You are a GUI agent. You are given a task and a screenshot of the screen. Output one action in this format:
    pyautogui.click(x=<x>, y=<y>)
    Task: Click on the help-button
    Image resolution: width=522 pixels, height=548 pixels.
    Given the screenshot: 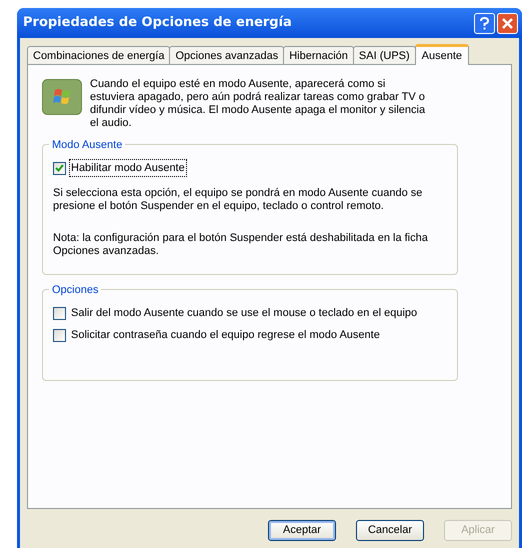 What is the action you would take?
    pyautogui.click(x=484, y=23)
    